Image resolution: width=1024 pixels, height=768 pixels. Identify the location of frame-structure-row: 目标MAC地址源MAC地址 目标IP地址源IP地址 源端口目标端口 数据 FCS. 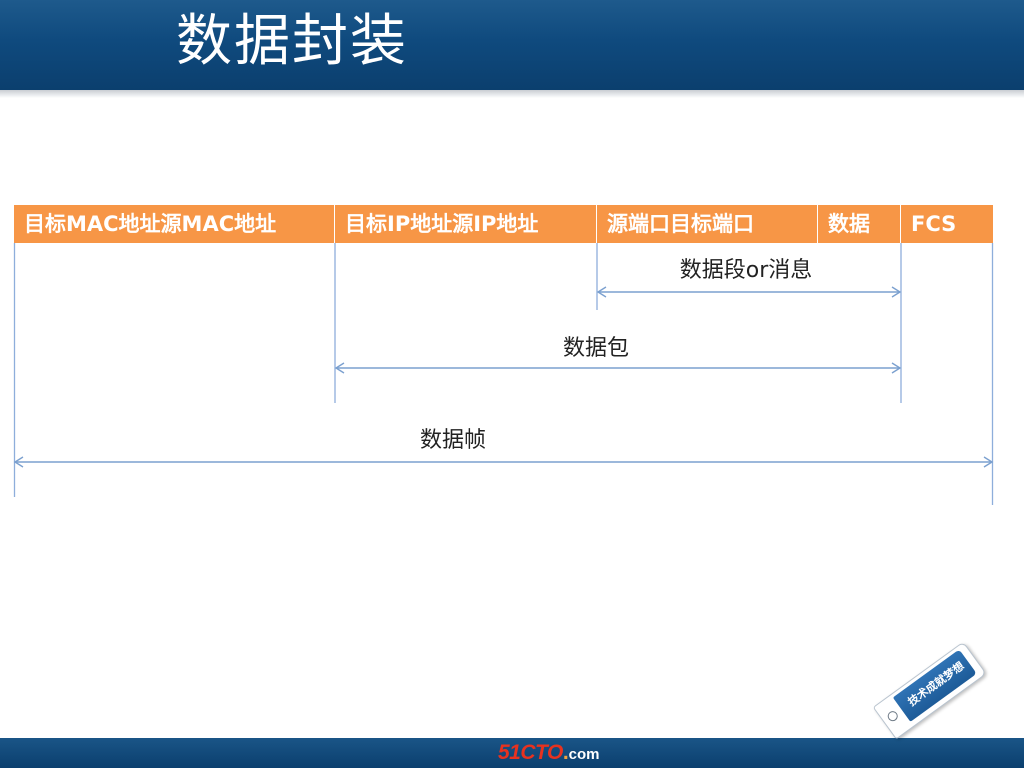
(503, 224).